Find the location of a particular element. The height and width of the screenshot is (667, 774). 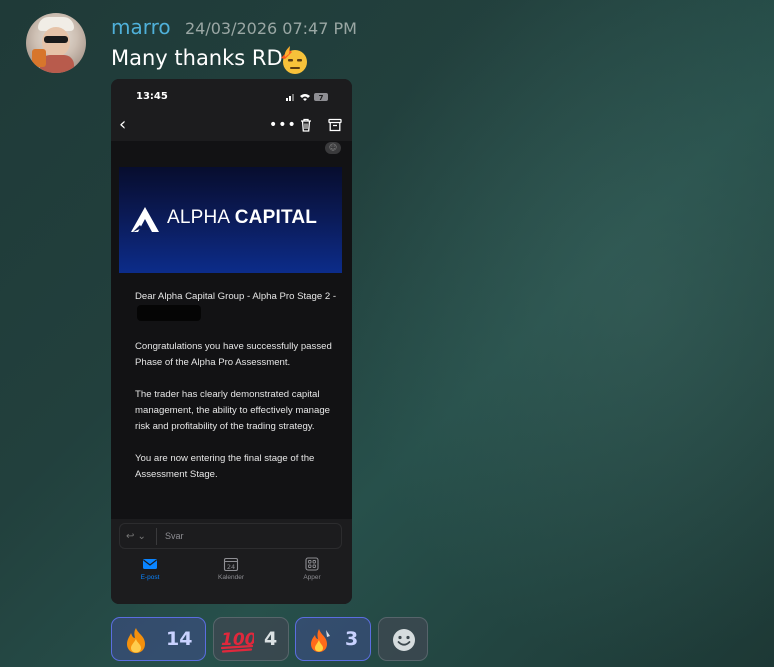

tab-apps-label: Apper is located at coordinates (312, 577).